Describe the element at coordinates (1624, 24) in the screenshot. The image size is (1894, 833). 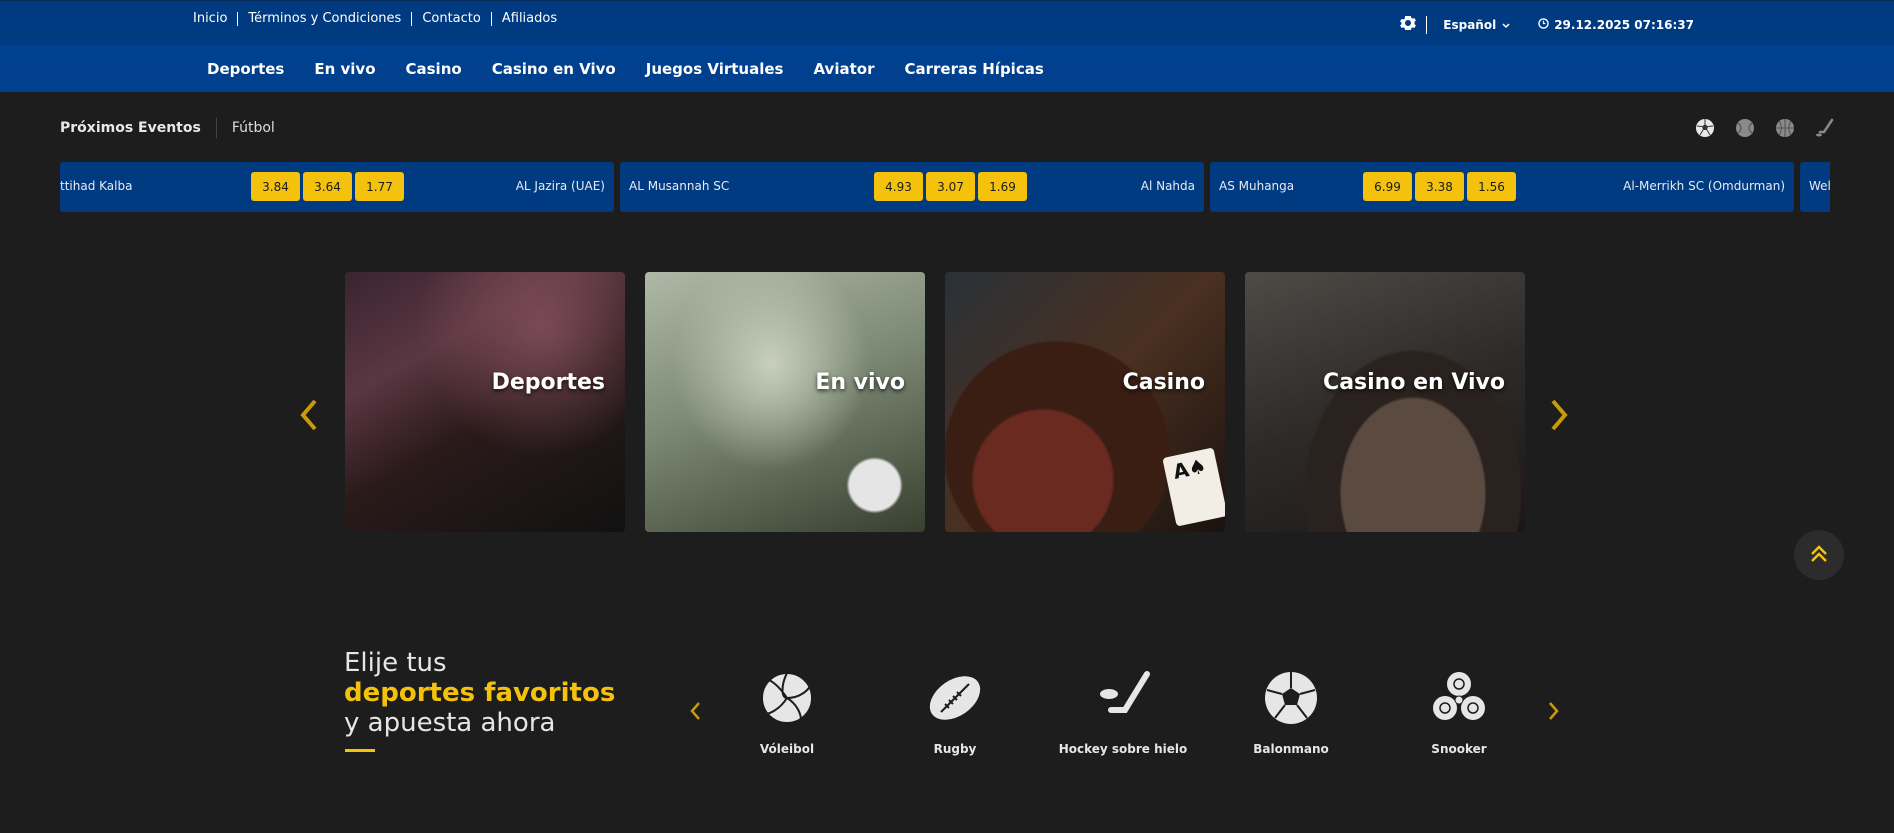
I see `datetime-text: 29.12.2025 07:16:37` at that location.